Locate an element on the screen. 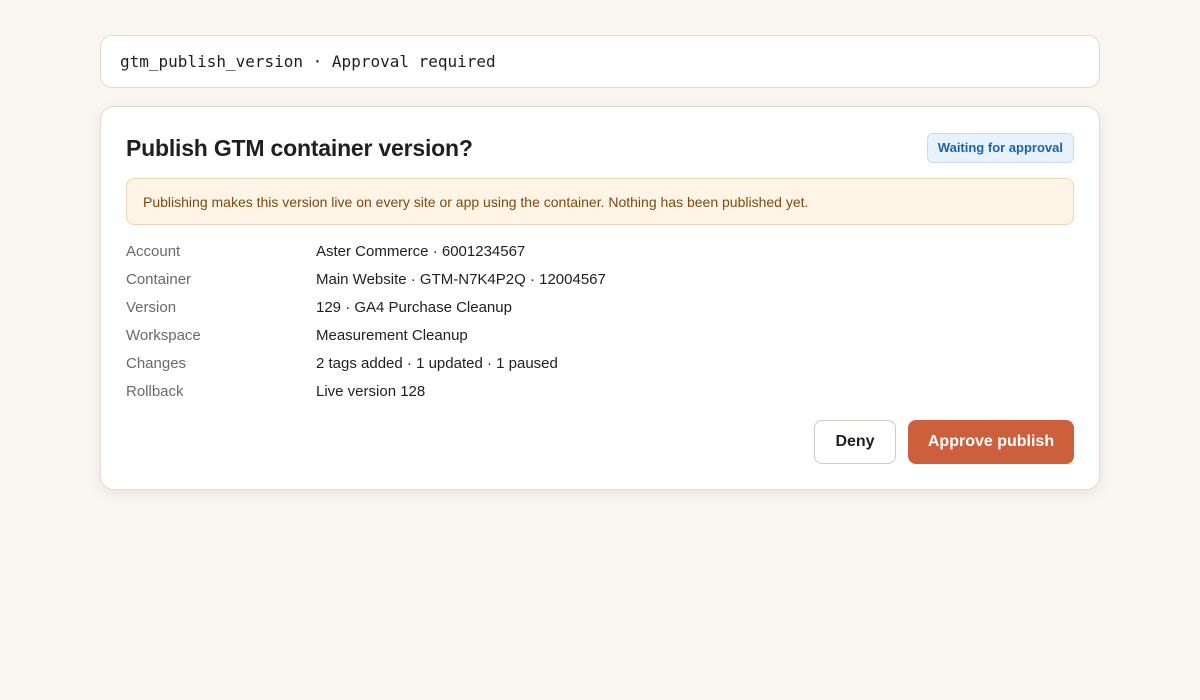 The height and width of the screenshot is (700, 1200). status-badge: Waiting for approval is located at coordinates (1000, 148).